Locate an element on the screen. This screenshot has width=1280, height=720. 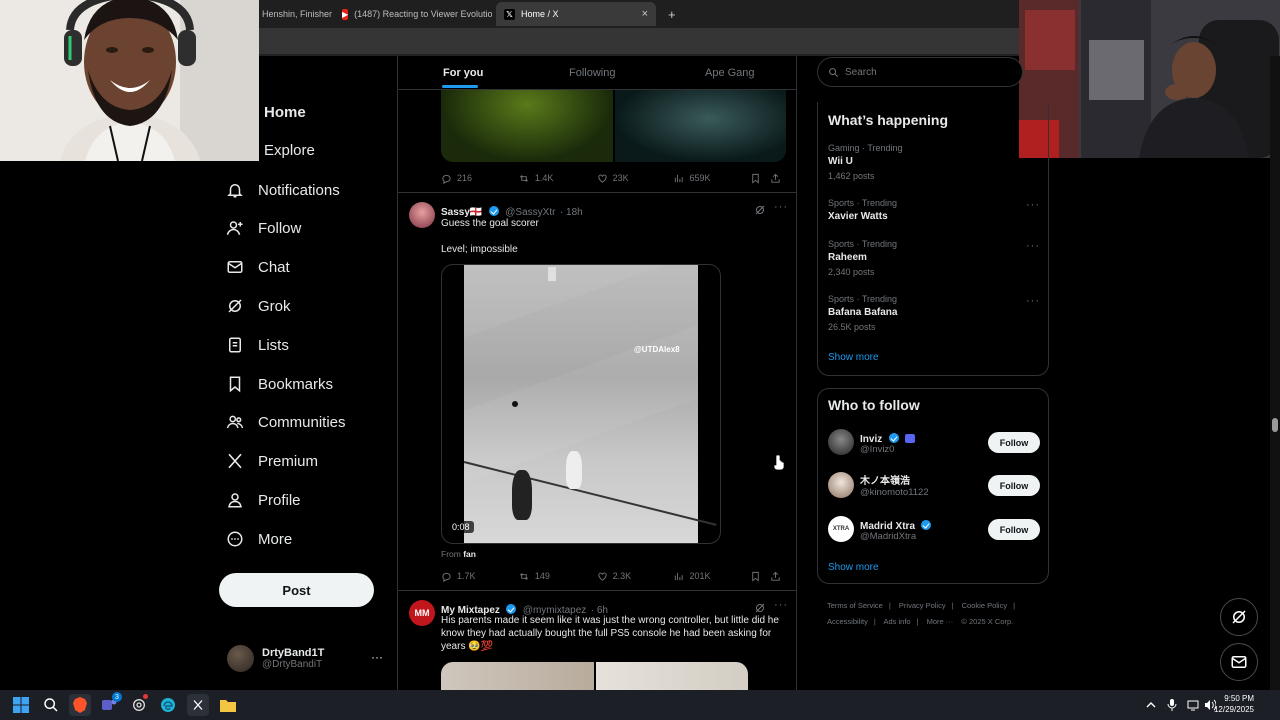
repost-button: 149 is located at coordinates (557, 576).